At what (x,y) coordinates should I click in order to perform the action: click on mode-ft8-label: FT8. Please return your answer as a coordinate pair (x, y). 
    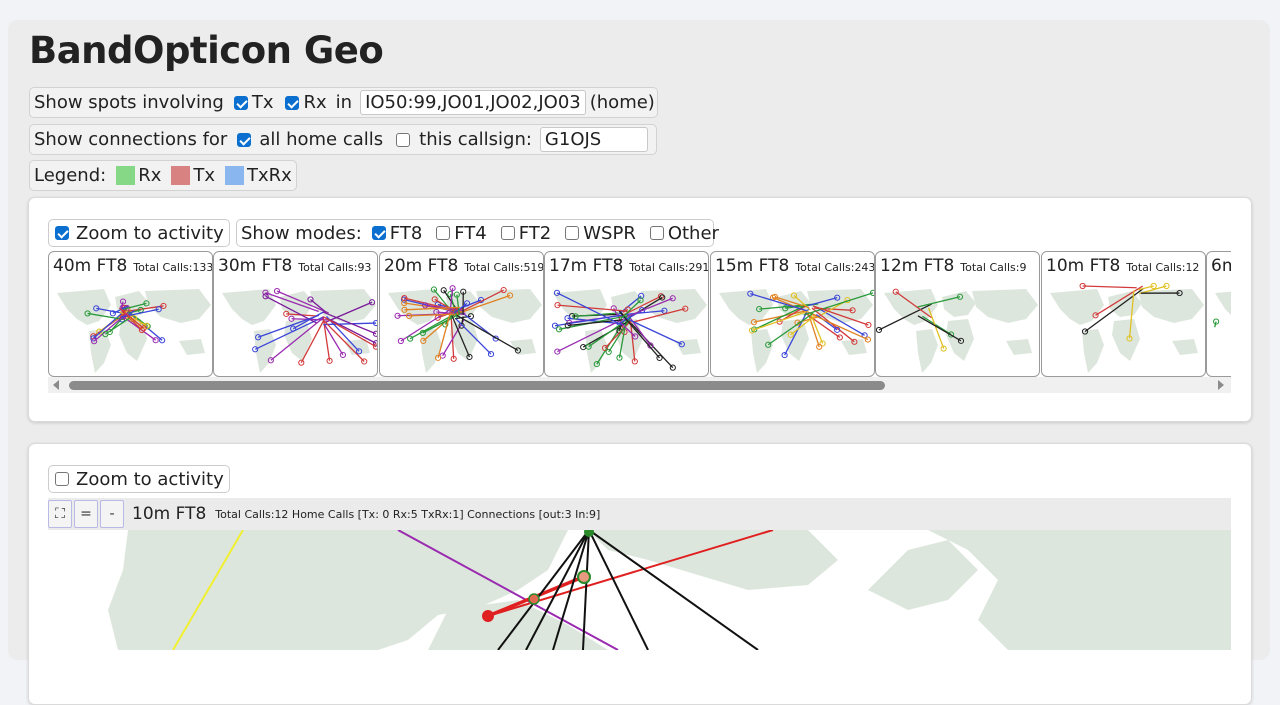
    Looking at the image, I should click on (406, 233).